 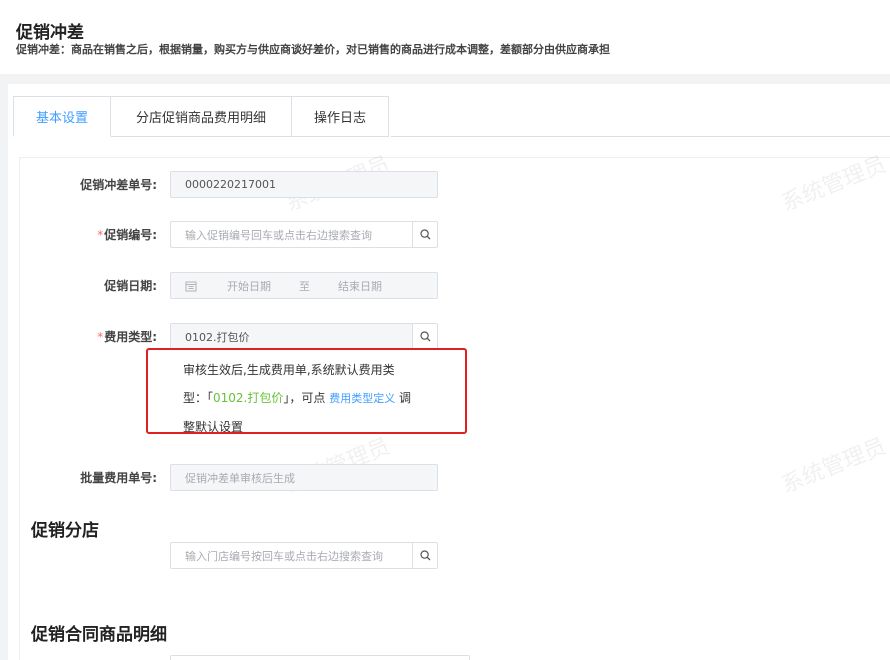 What do you see at coordinates (99, 635) in the screenshot?
I see `contract-section-title: 促销合同商品明细` at bounding box center [99, 635].